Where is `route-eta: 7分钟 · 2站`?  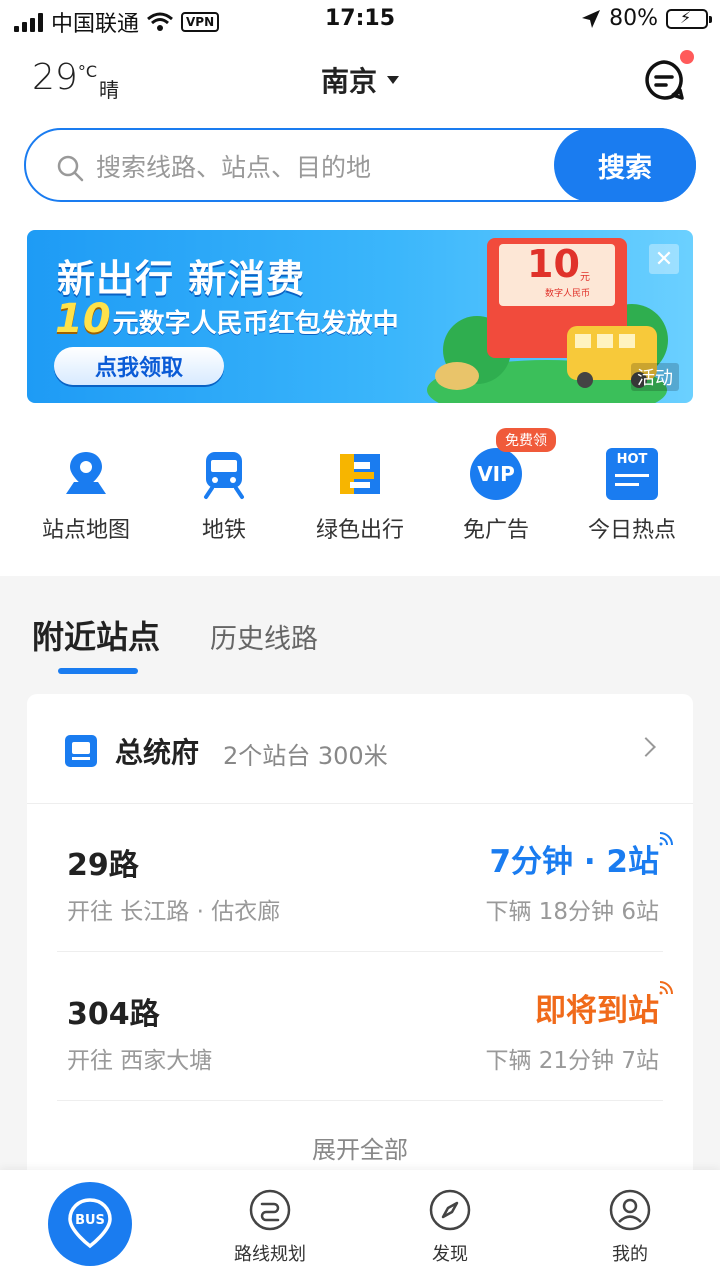
route-eta: 7分钟 · 2站 is located at coordinates (574, 862).